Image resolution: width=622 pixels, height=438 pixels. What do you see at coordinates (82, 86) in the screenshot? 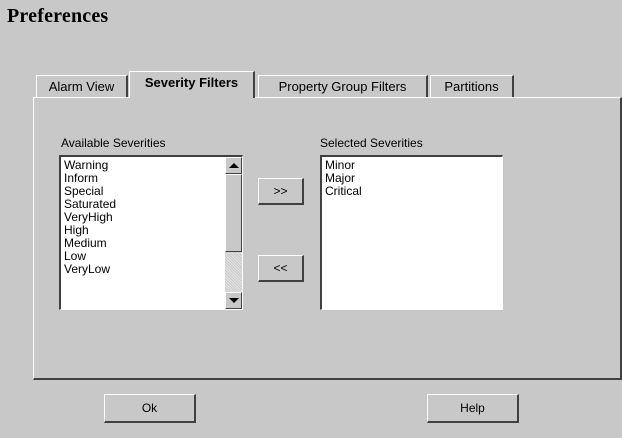
I see `tab-alarm-view: Alarm View` at bounding box center [82, 86].